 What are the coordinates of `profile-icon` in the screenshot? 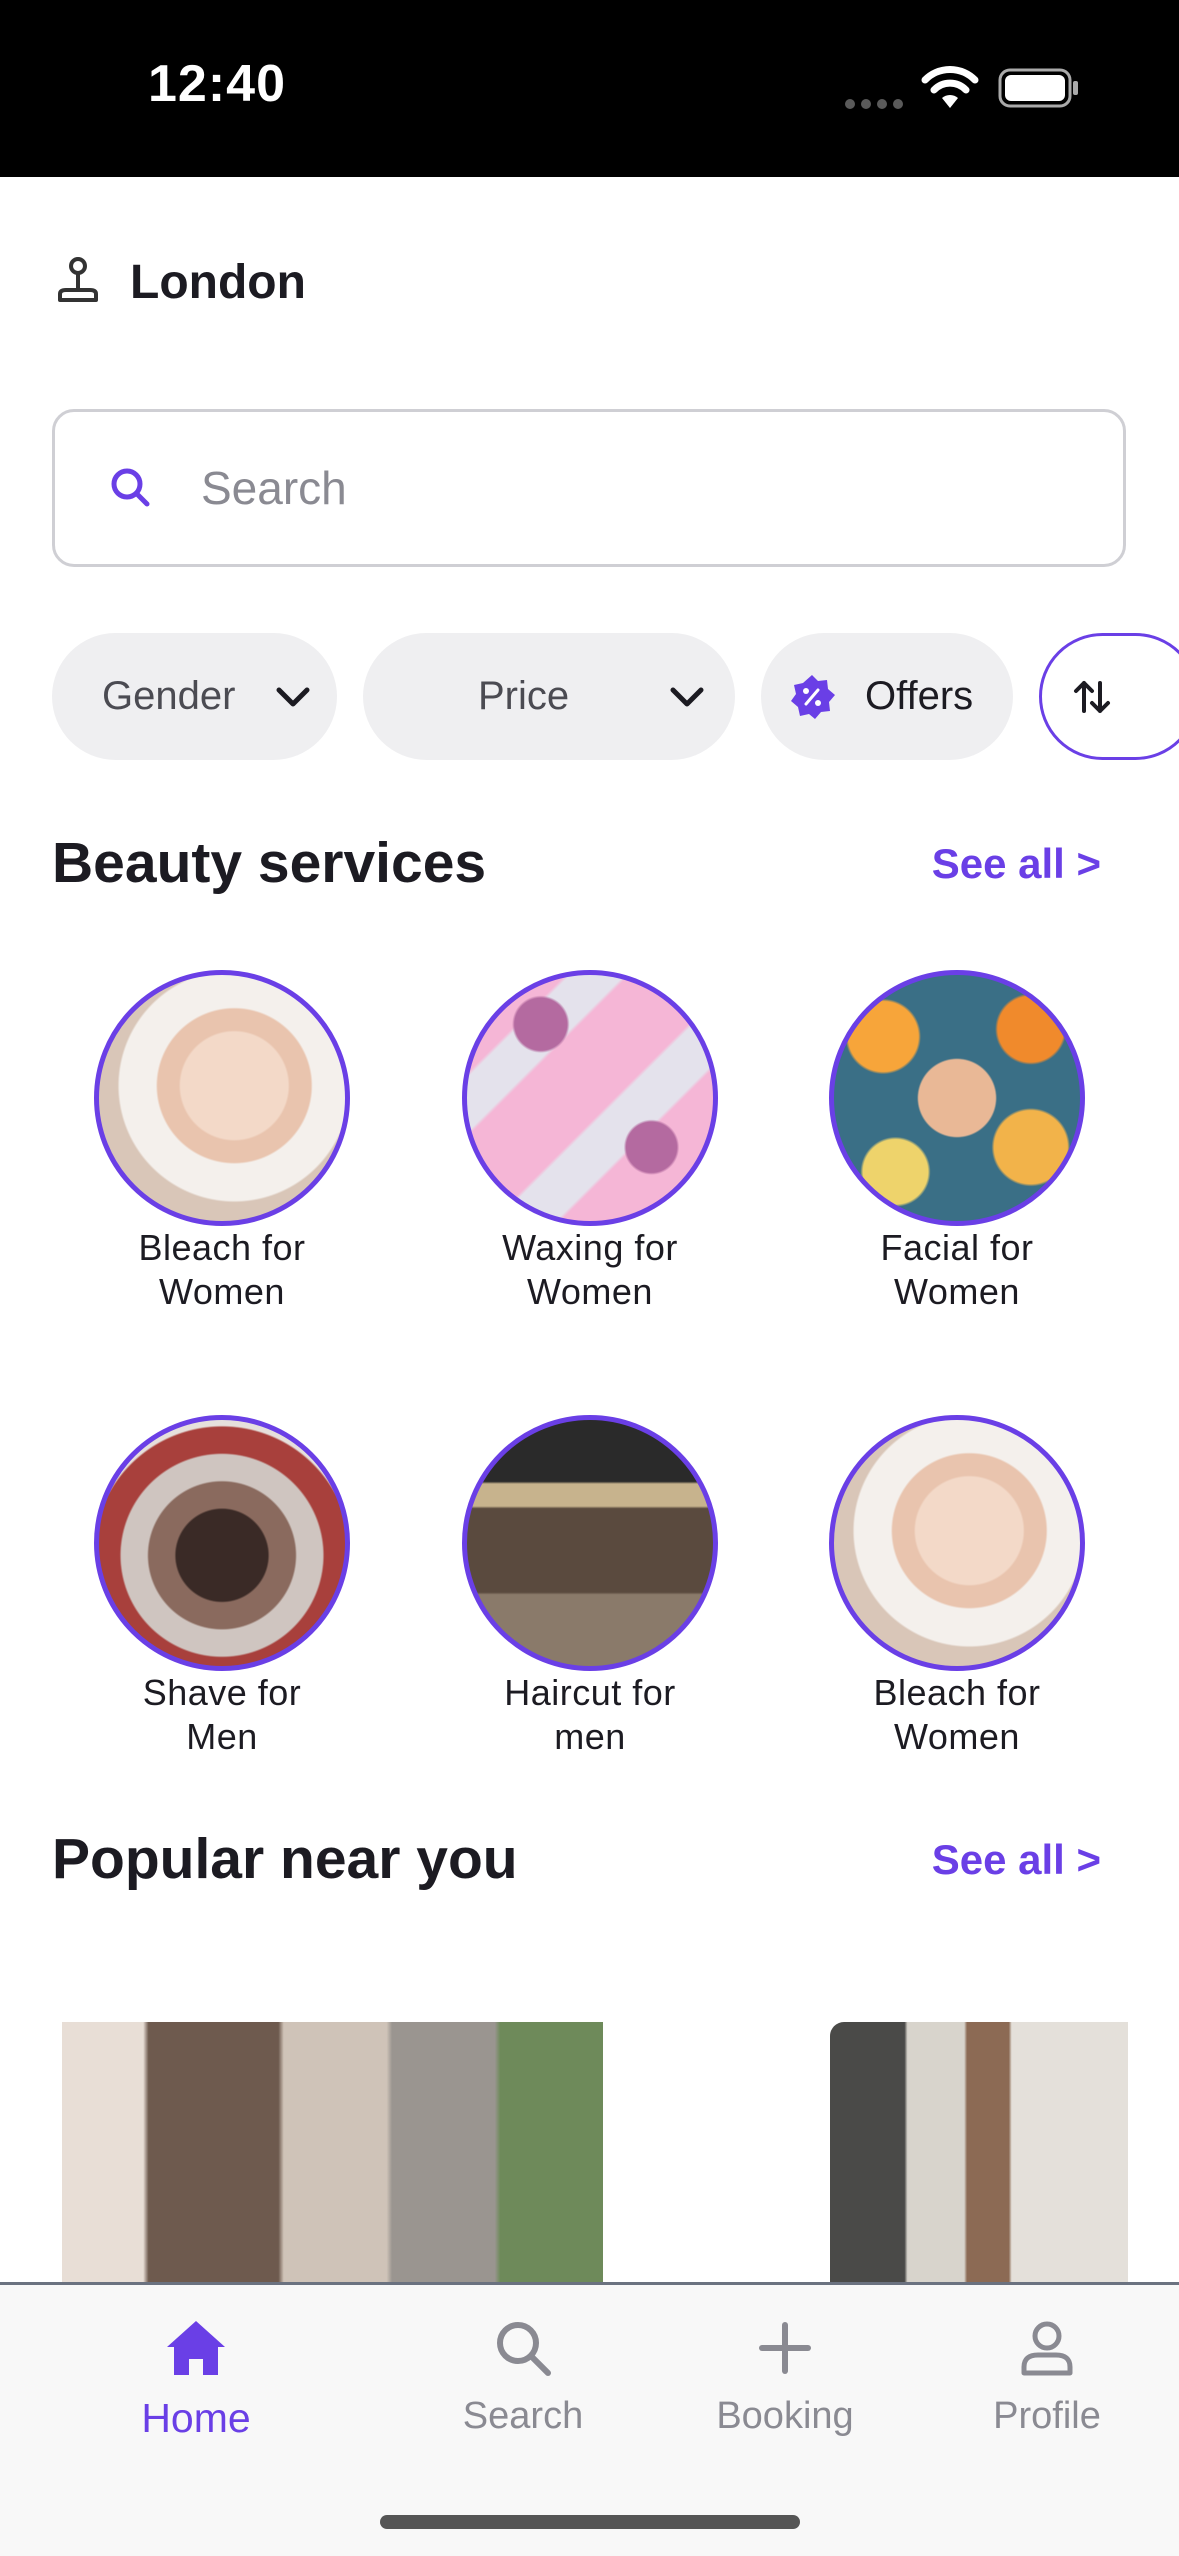 It's located at (1047, 2348).